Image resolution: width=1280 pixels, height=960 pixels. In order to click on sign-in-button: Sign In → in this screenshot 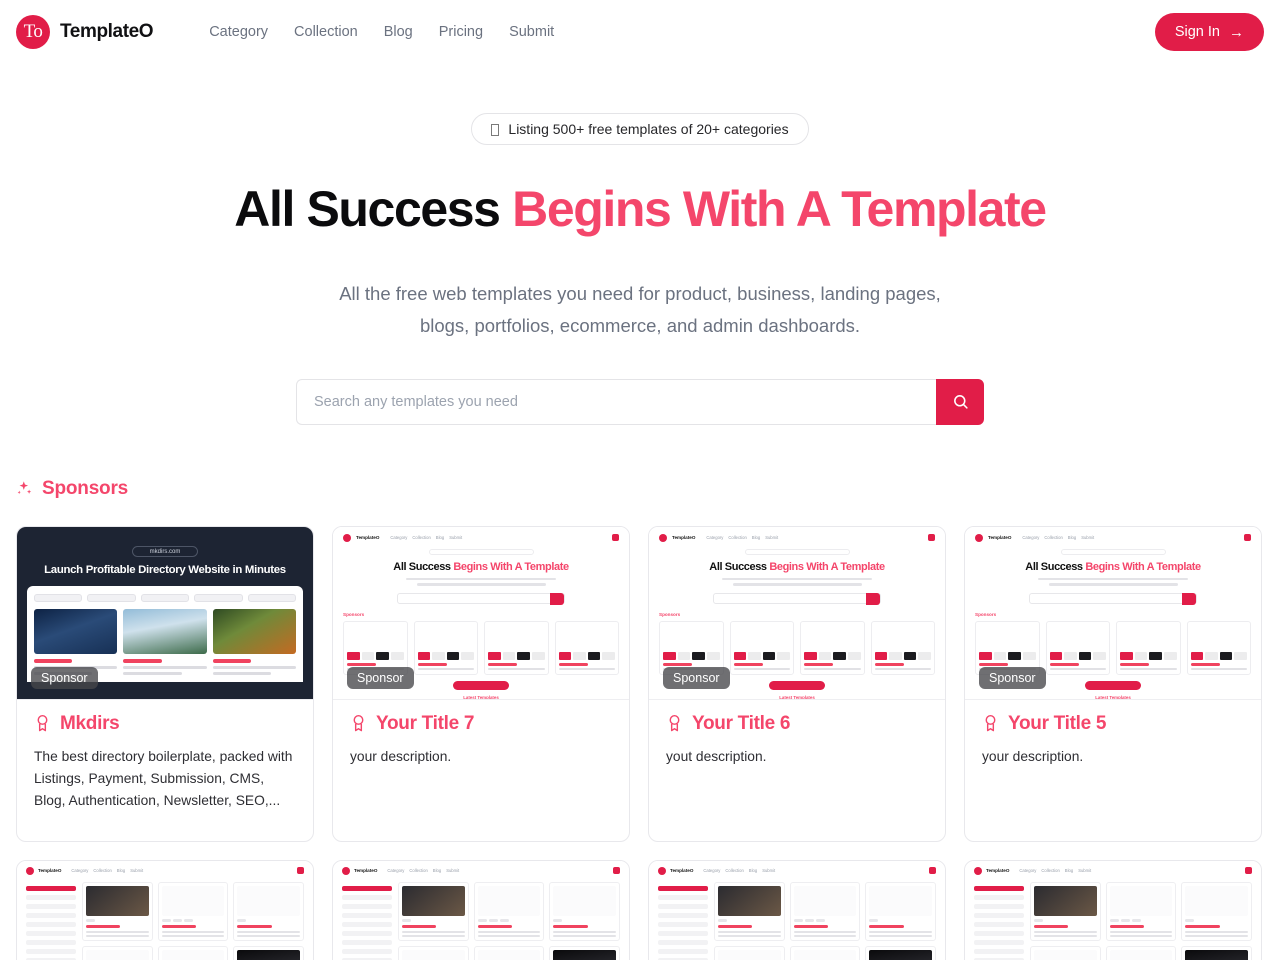, I will do `click(1209, 32)`.